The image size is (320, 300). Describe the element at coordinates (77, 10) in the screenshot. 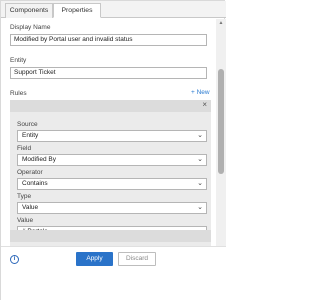

I see `tab-properties: Properties` at that location.